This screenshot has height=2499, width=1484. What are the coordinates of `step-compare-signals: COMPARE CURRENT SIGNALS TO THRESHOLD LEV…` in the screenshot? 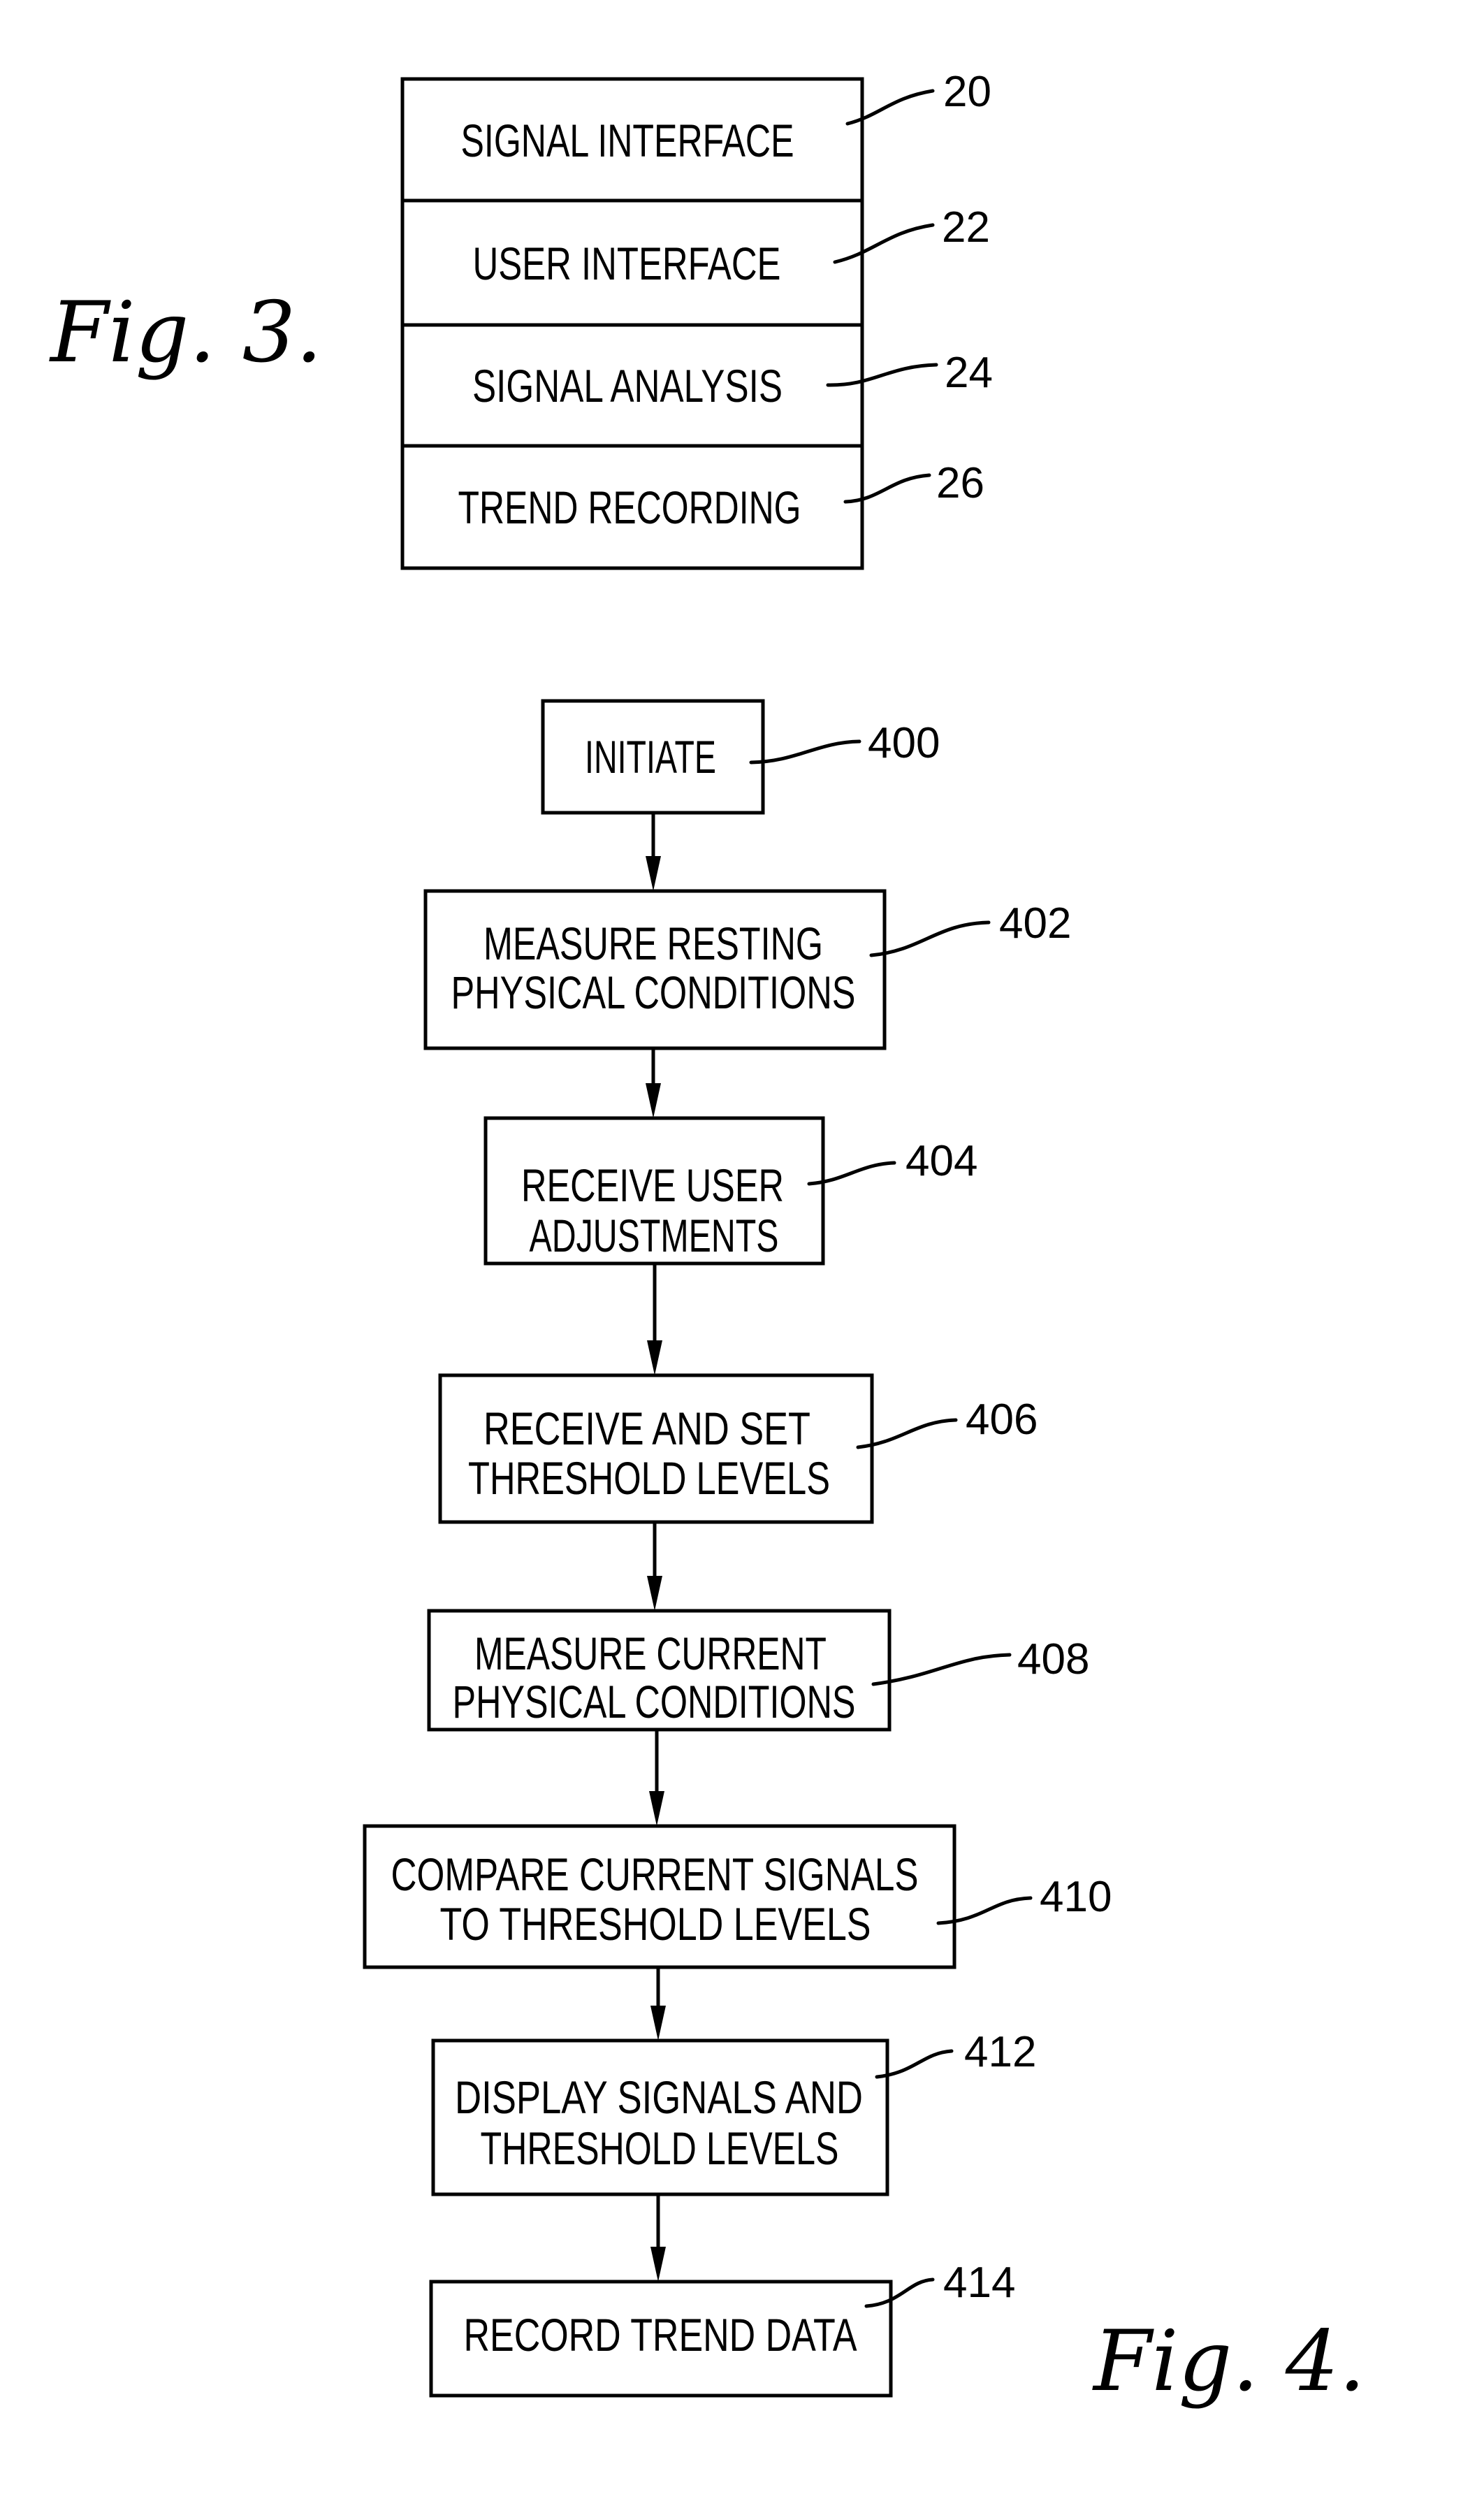 It's located at (737, 1897).